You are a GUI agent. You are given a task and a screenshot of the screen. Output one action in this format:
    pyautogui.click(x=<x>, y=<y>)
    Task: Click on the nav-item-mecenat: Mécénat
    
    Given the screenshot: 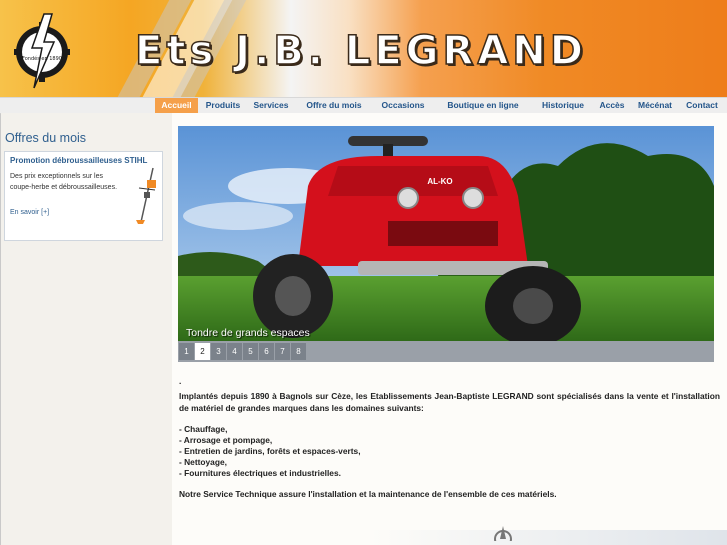 What is the action you would take?
    pyautogui.click(x=655, y=105)
    